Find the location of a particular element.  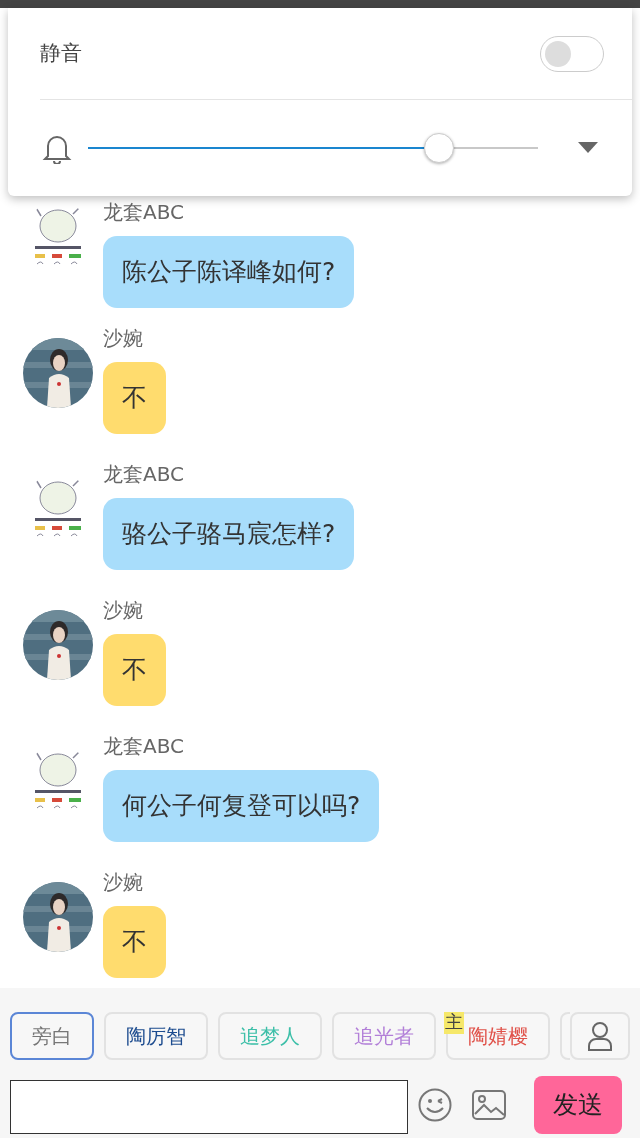

image-icon is located at coordinates (489, 1105).